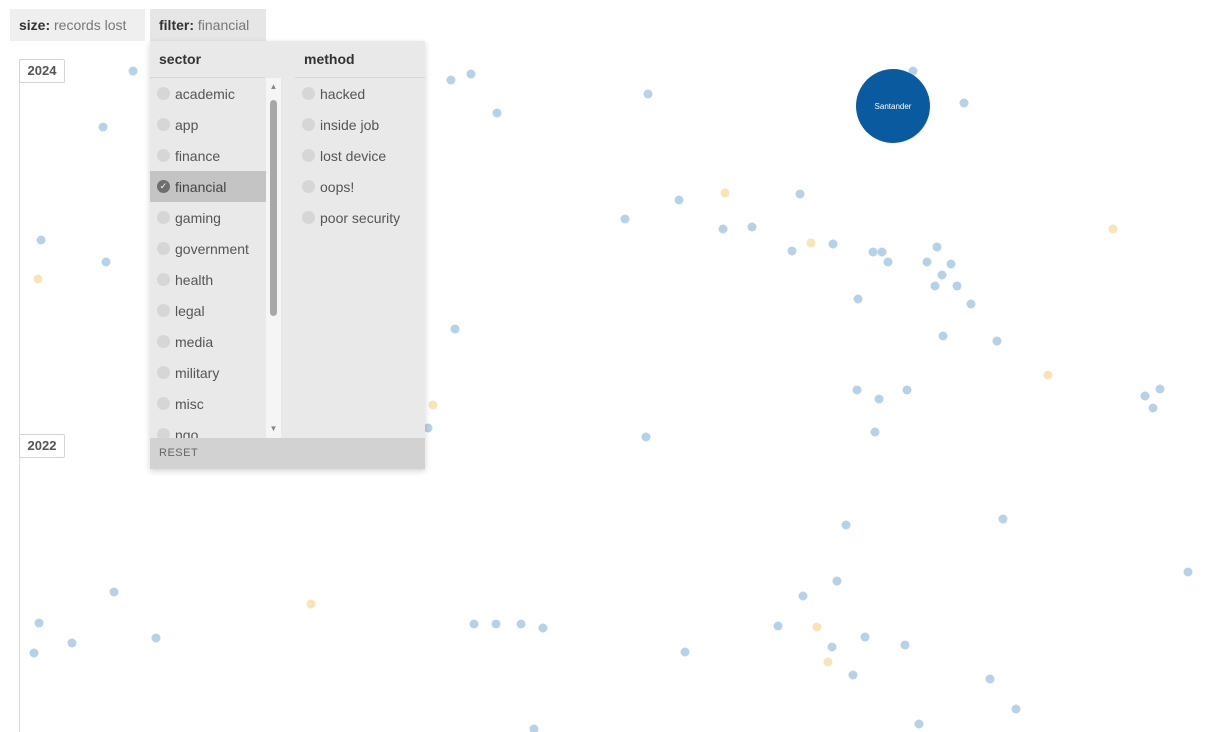 The image size is (1225, 732). Describe the element at coordinates (273, 208) in the screenshot. I see `scroll-thumb` at that location.